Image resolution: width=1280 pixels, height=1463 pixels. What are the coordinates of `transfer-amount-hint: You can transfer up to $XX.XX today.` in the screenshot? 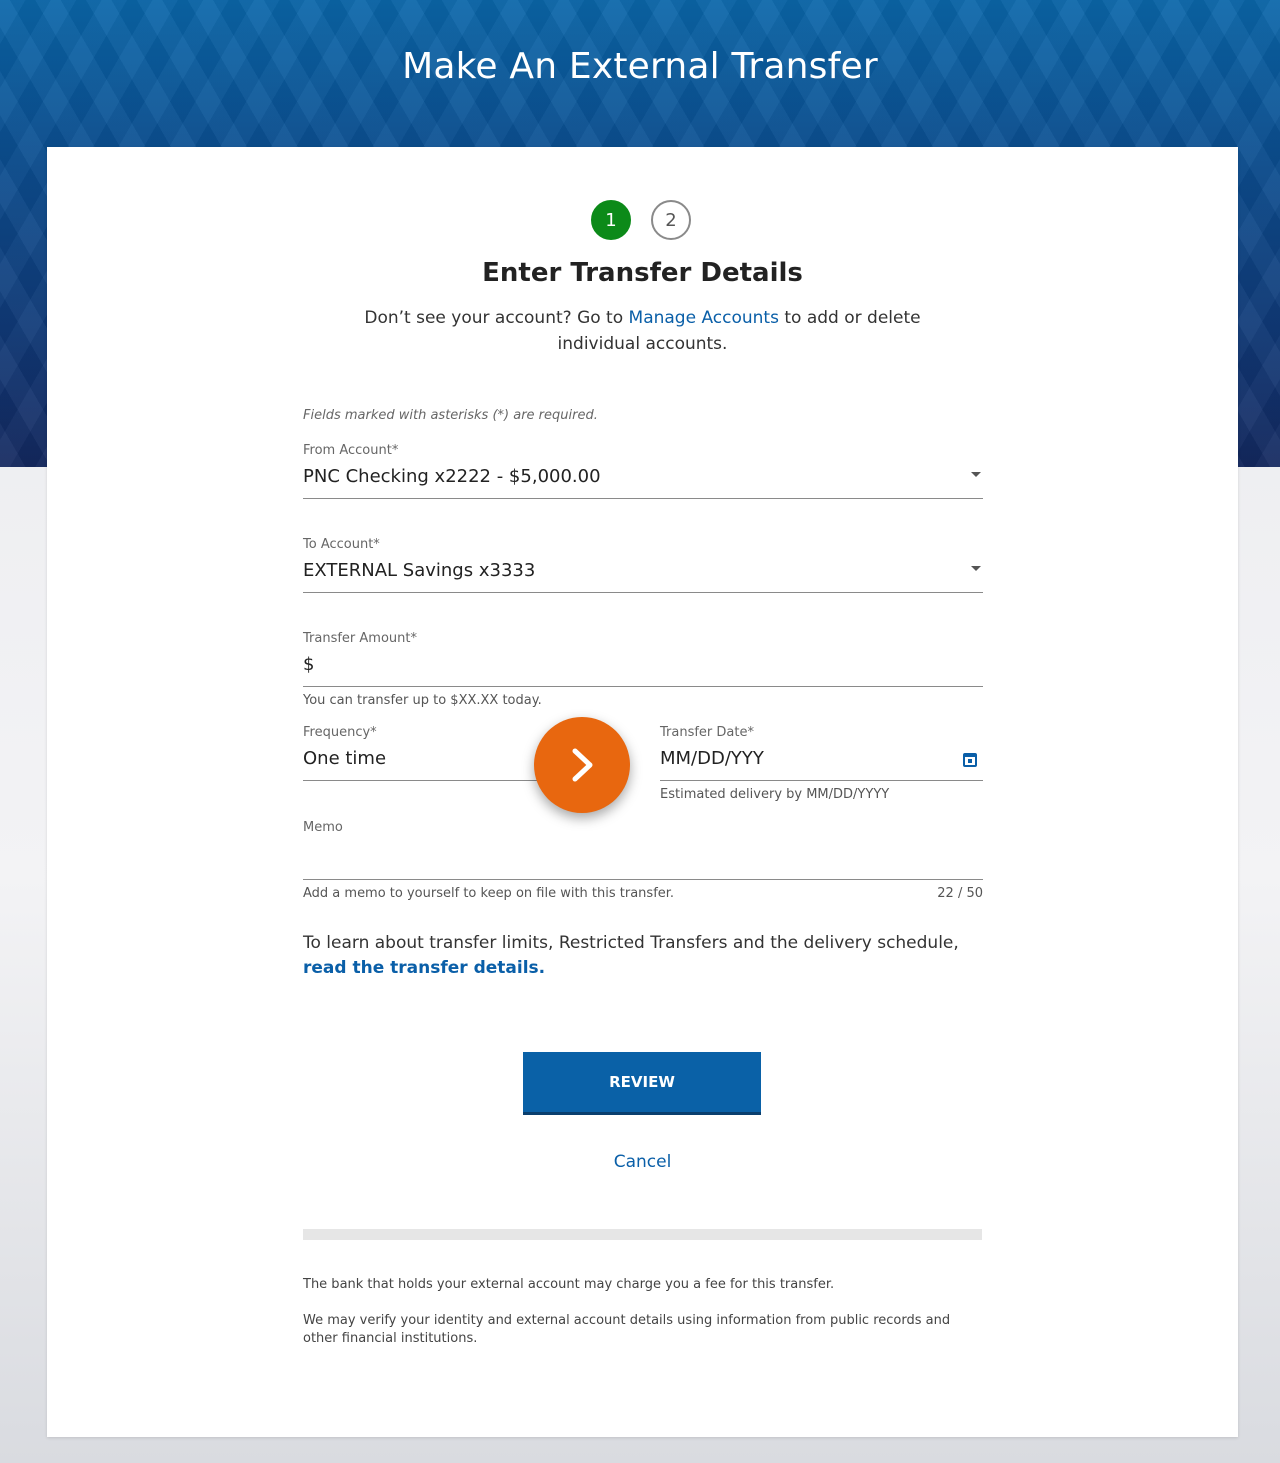 It's located at (422, 700).